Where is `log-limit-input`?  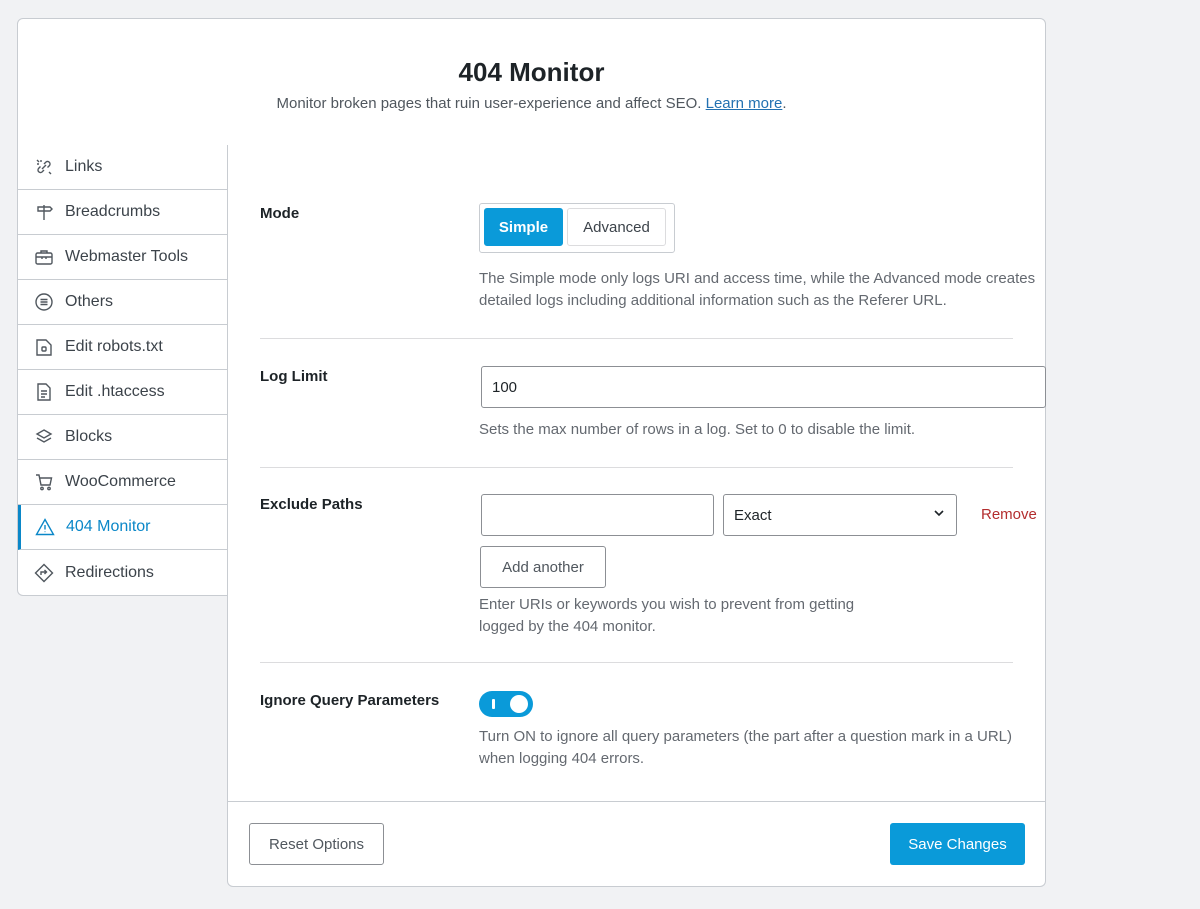 log-limit-input is located at coordinates (763, 387).